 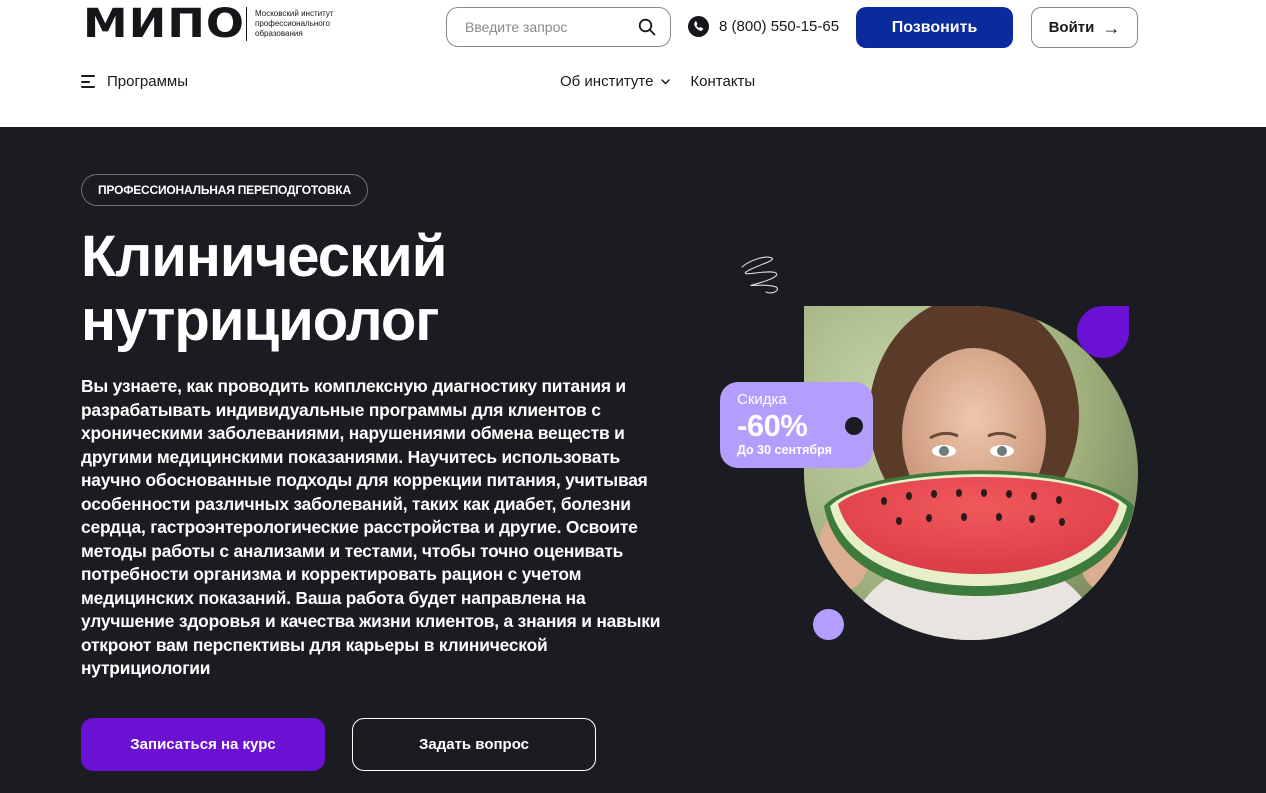 I want to click on woman-with-watermelon-image, so click(x=971, y=473).